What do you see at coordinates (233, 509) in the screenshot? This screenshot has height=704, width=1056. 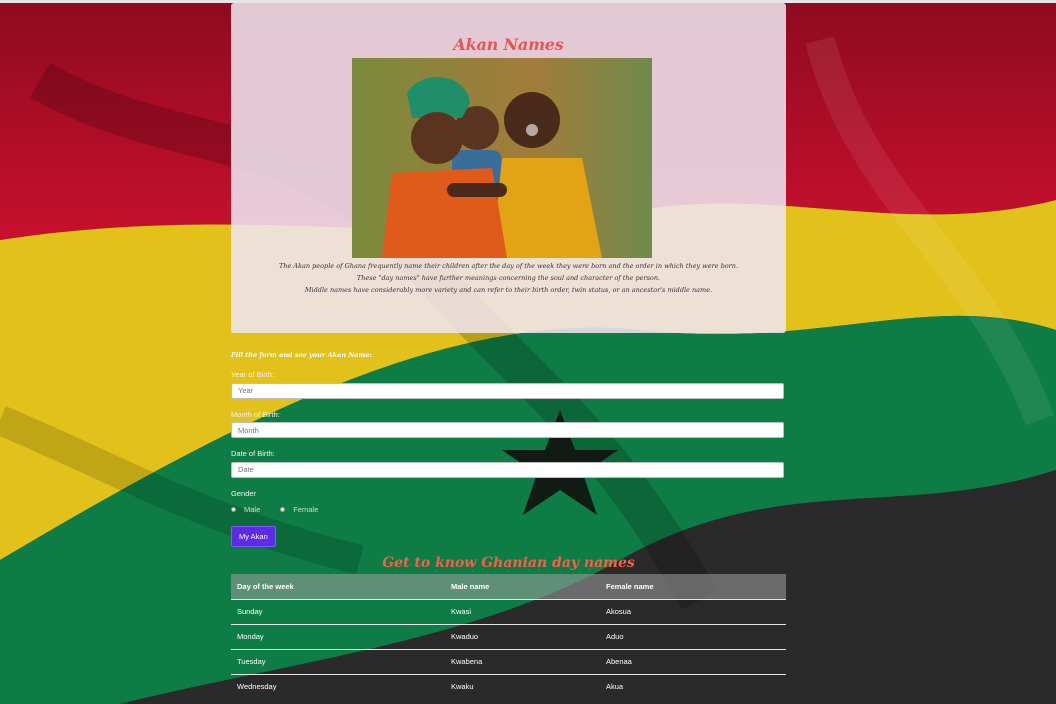 I see `male-radio` at bounding box center [233, 509].